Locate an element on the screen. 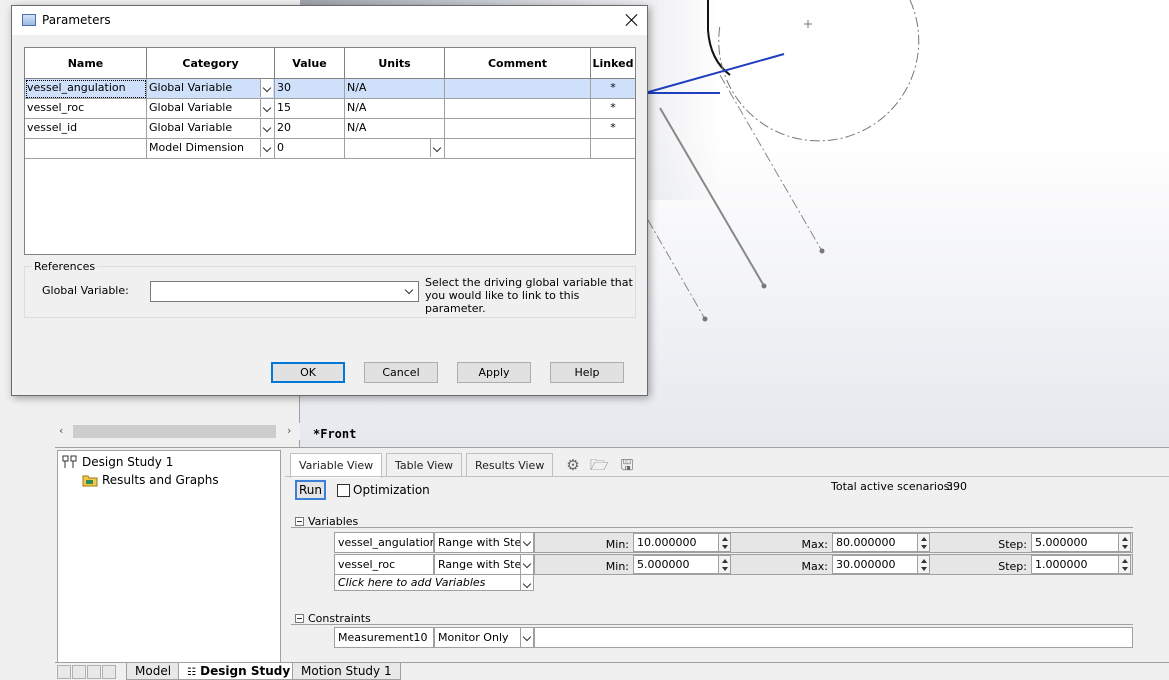  next-tab-icon is located at coordinates (94, 672).